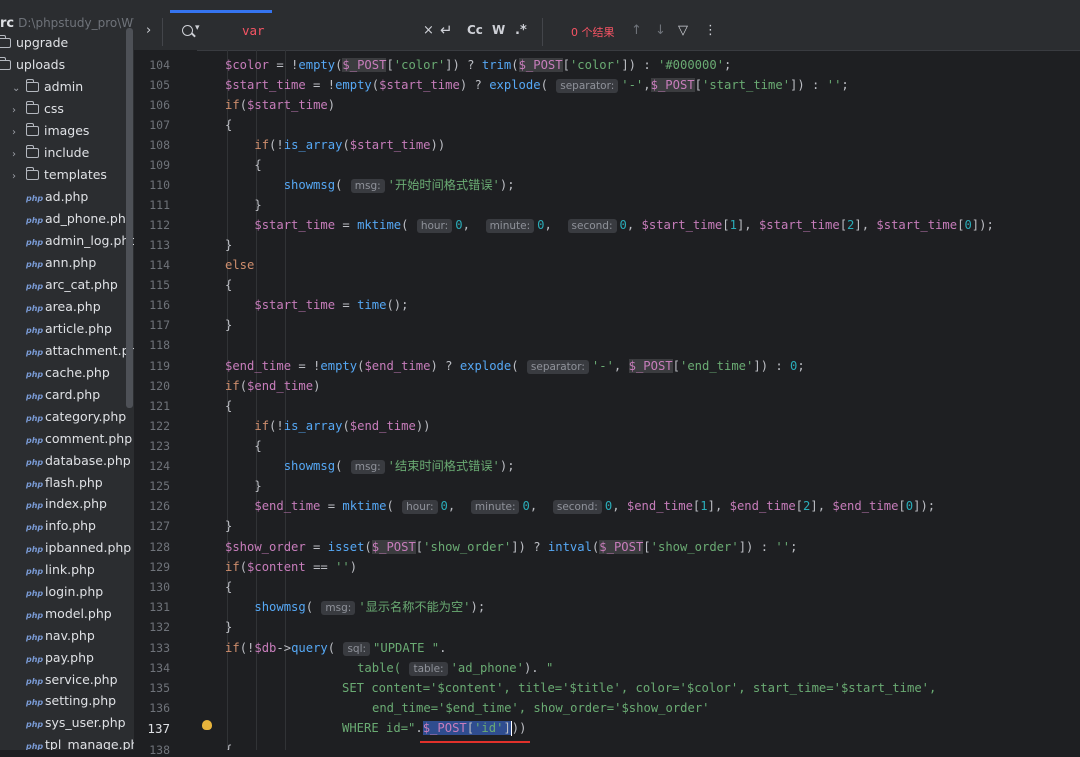 The width and height of the screenshot is (1080, 757). Describe the element at coordinates (78, 461) in the screenshot. I see `tree-item: php database.php` at that location.